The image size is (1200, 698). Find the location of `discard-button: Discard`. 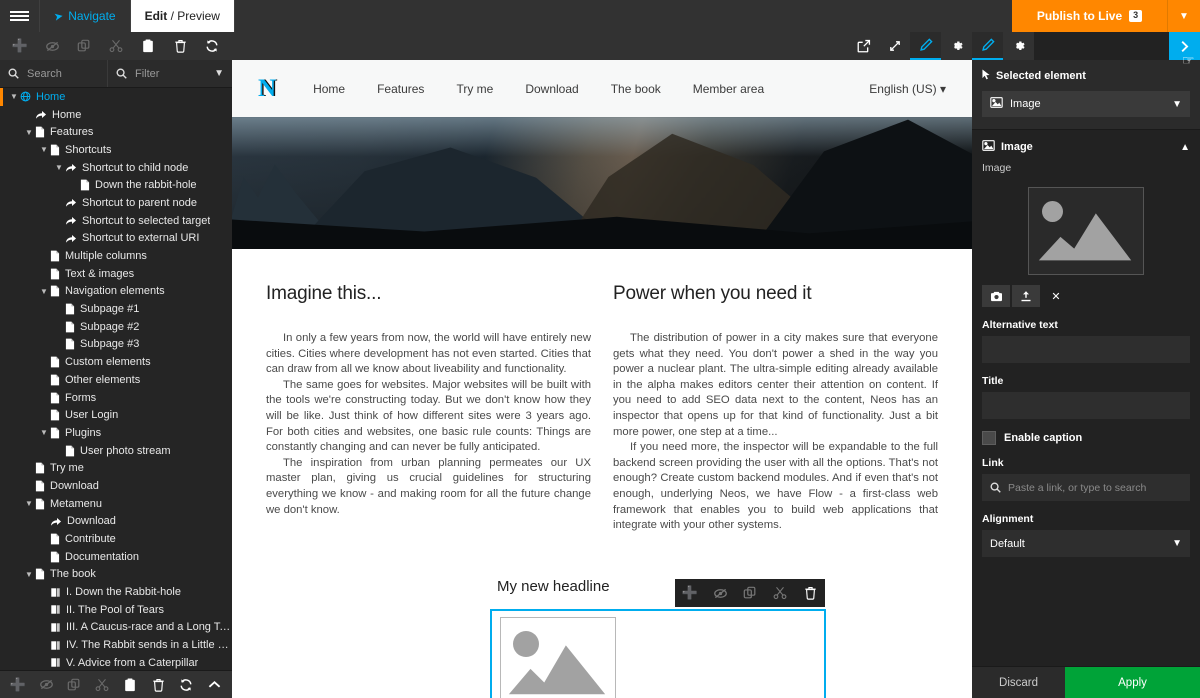

discard-button: Discard is located at coordinates (1019, 682).